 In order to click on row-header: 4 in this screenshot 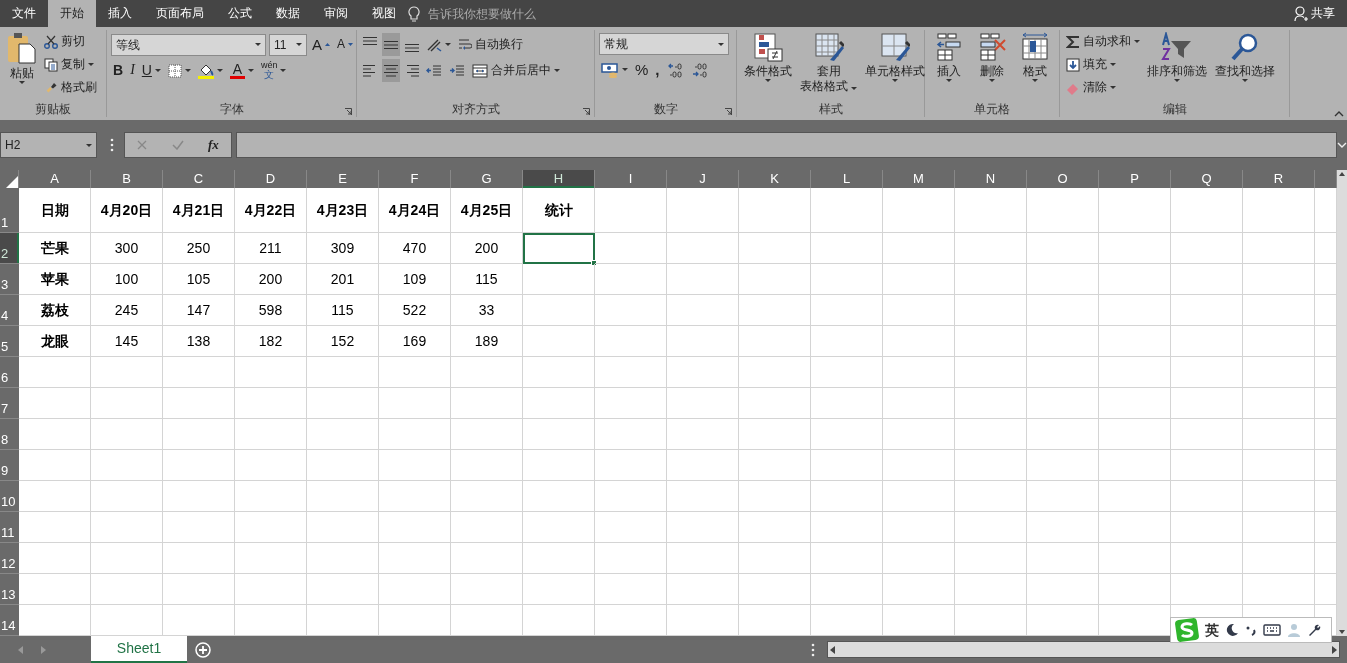, I will do `click(9, 310)`.